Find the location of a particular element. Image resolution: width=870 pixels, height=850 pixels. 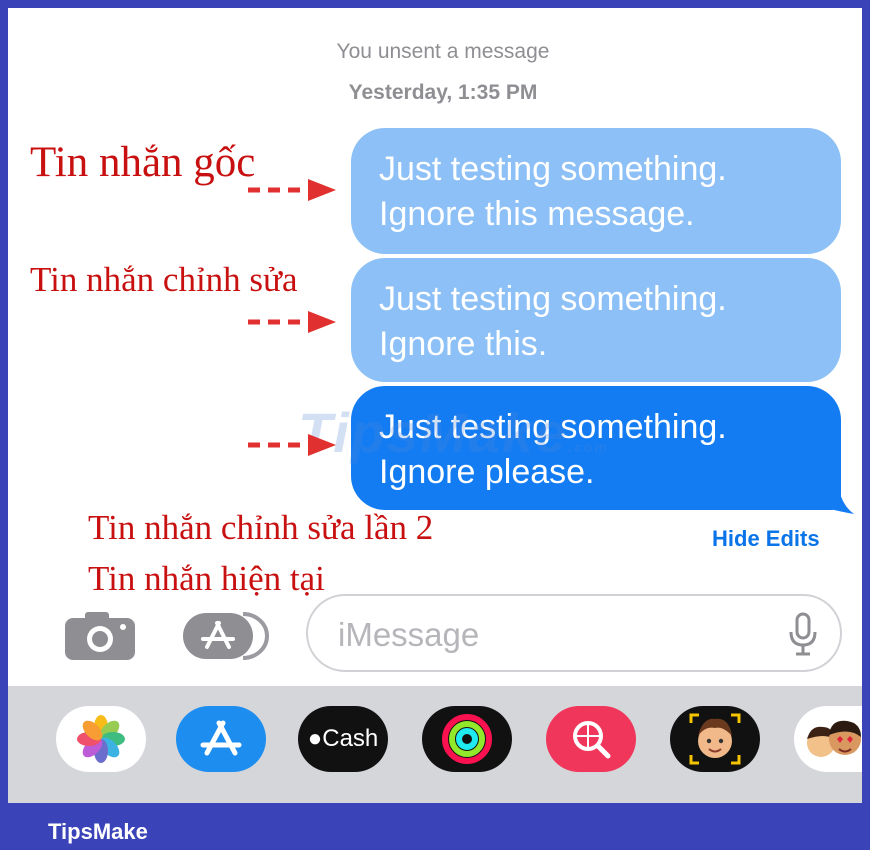

message-line: Ignore this. is located at coordinates (463, 344).